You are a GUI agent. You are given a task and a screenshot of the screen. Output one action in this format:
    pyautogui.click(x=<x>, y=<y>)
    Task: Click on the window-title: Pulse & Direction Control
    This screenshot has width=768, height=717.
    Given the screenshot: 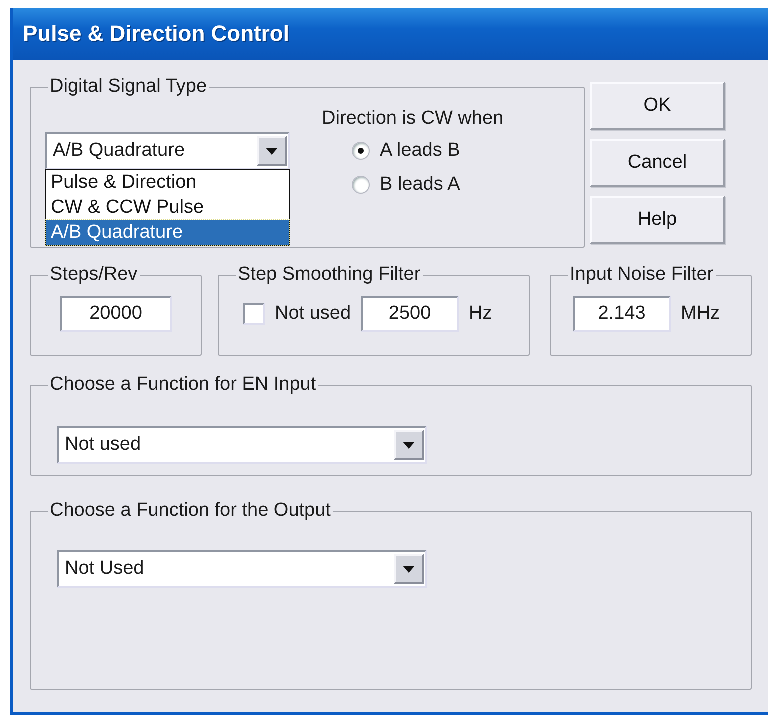 What is the action you would take?
    pyautogui.click(x=156, y=34)
    